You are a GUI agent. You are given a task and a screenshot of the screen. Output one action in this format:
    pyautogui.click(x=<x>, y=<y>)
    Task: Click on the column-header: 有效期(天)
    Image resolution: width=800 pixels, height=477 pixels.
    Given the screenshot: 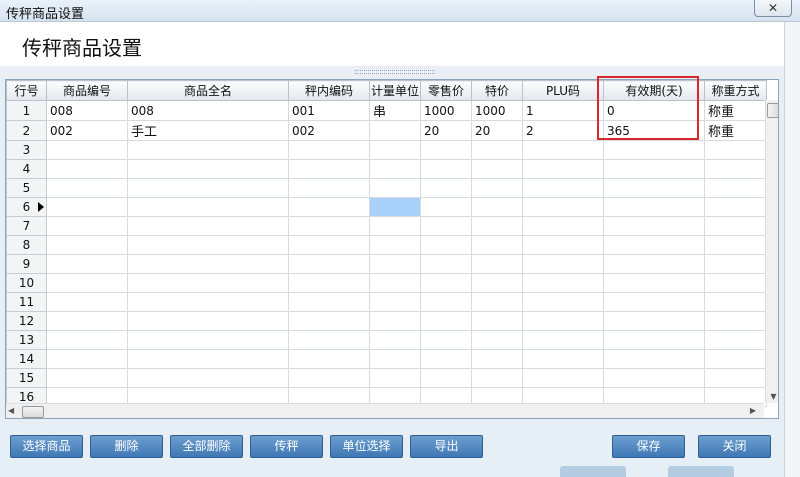 What is the action you would take?
    pyautogui.click(x=654, y=90)
    